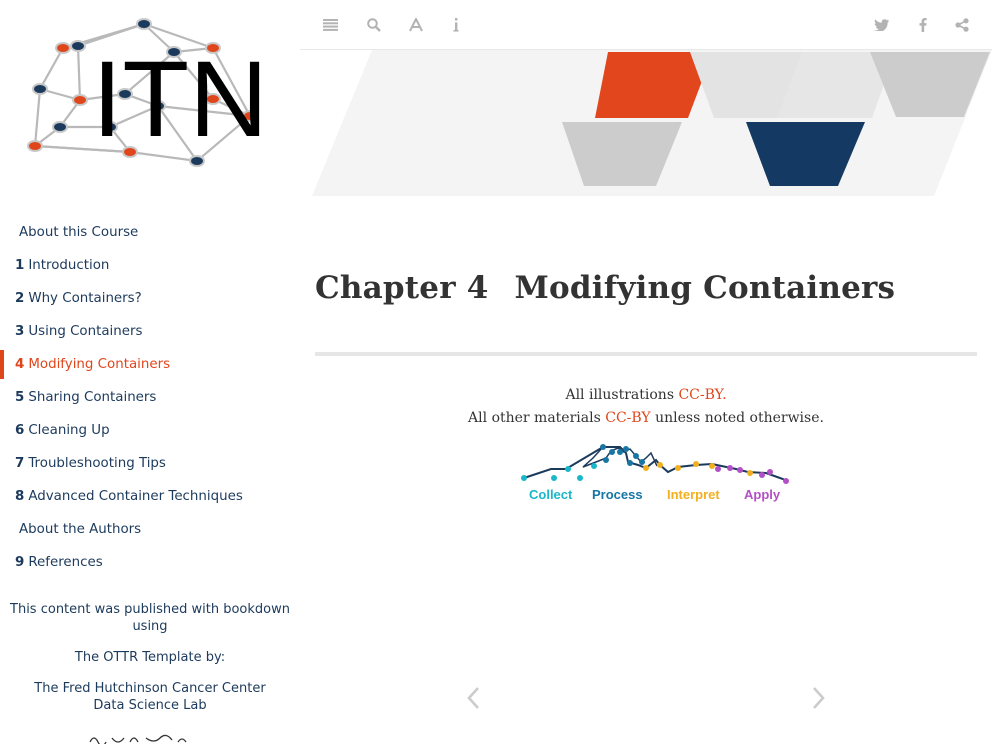 The width and height of the screenshot is (992, 744). Describe the element at coordinates (20, 364) in the screenshot. I see `toc-item-number: 4` at that location.